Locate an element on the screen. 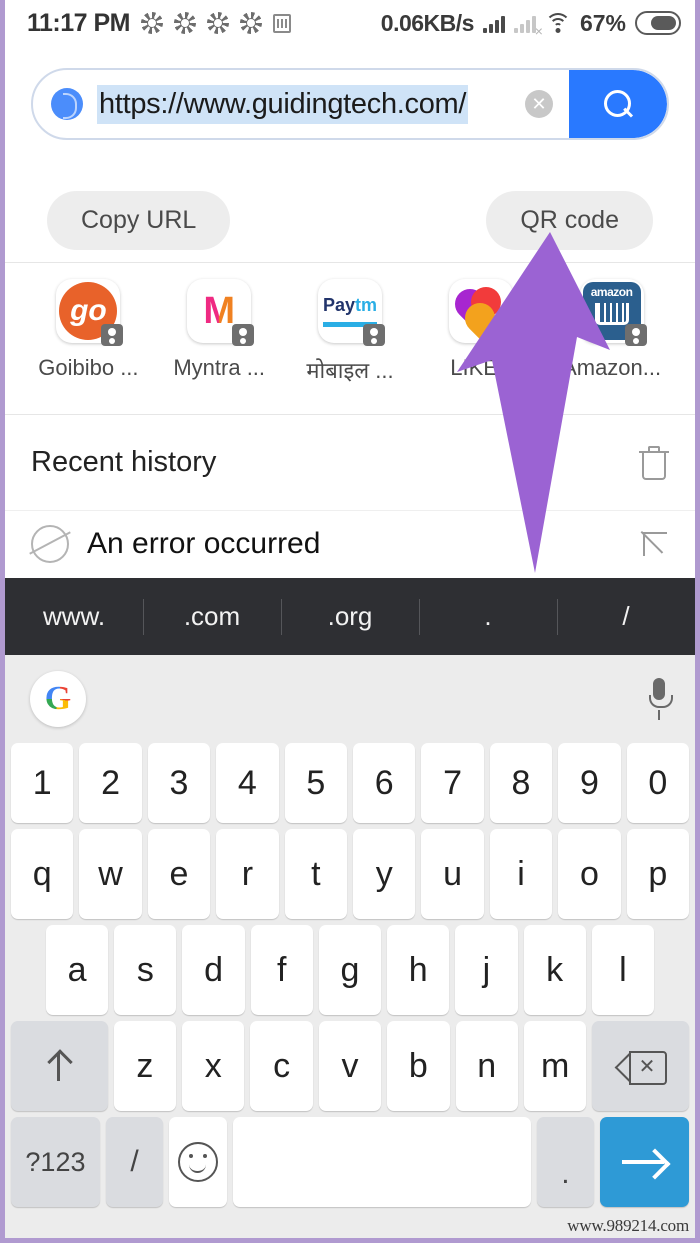 The image size is (700, 1243). shift-key is located at coordinates (59, 1066).